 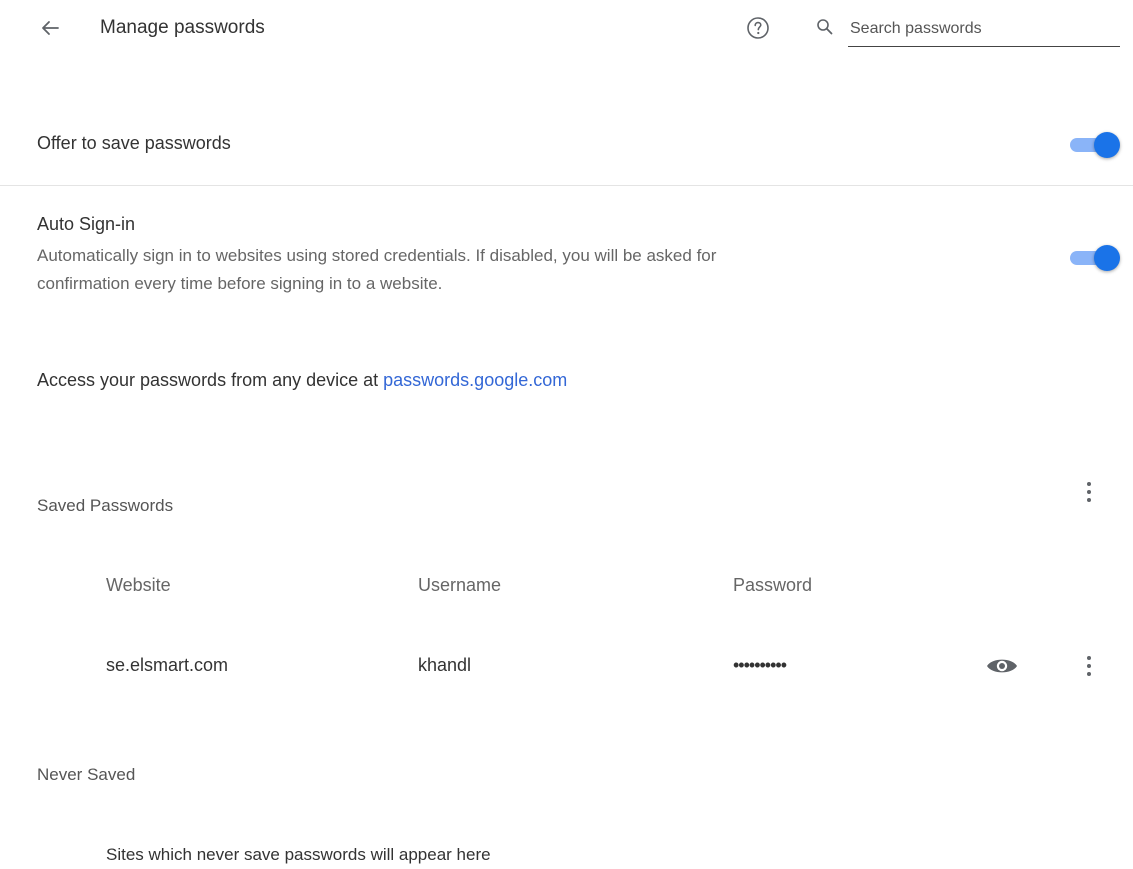 I want to click on show-password-button, so click(x=1002, y=666).